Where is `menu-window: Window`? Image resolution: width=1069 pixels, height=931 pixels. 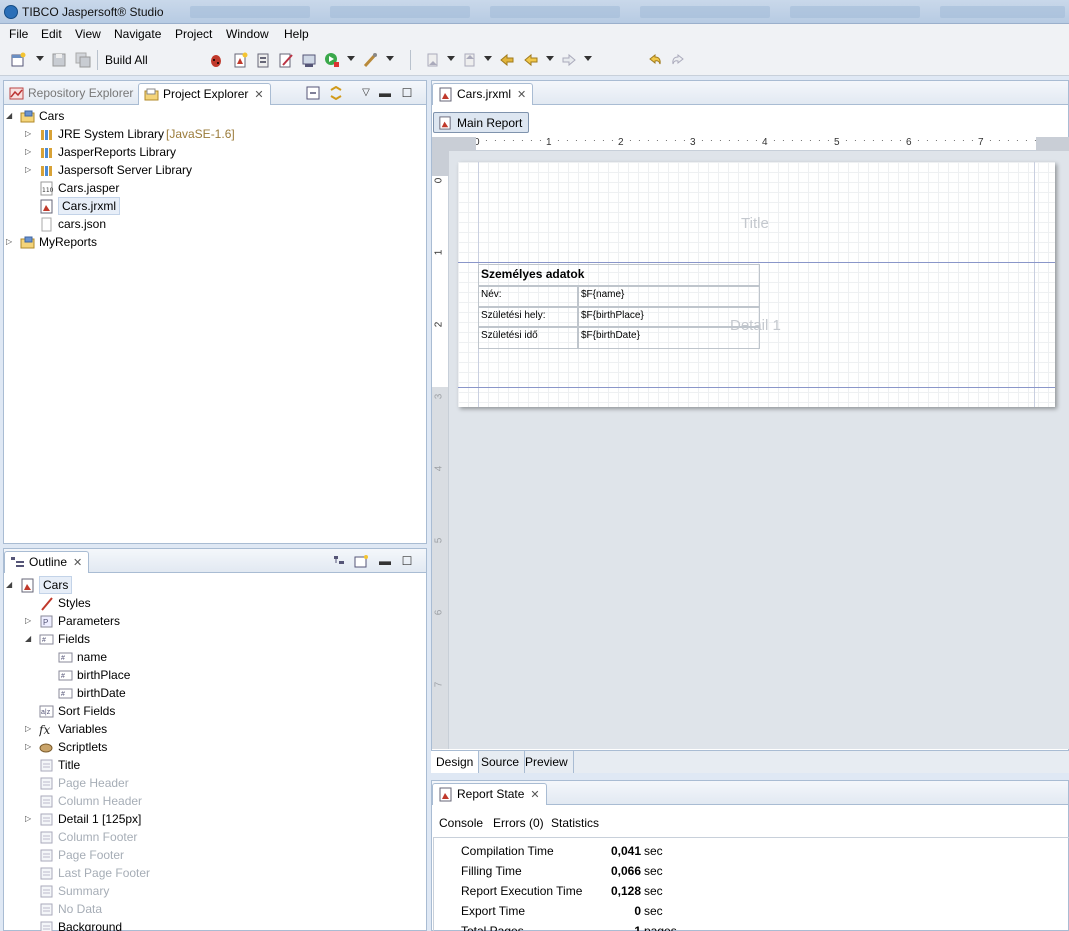 menu-window: Window is located at coordinates (247, 34).